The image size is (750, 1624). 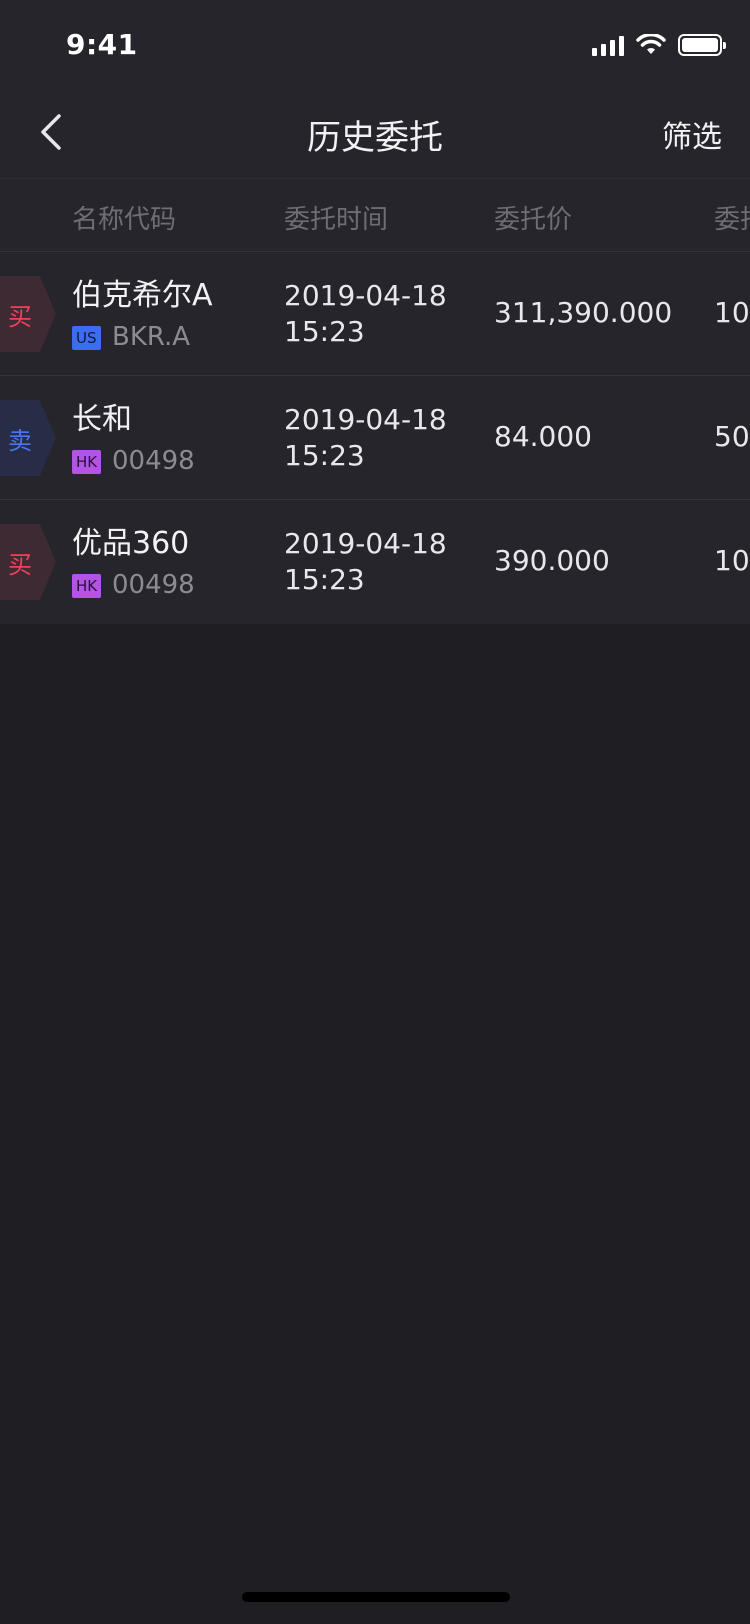 What do you see at coordinates (28, 438) in the screenshot?
I see `sell-badge: 卖` at bounding box center [28, 438].